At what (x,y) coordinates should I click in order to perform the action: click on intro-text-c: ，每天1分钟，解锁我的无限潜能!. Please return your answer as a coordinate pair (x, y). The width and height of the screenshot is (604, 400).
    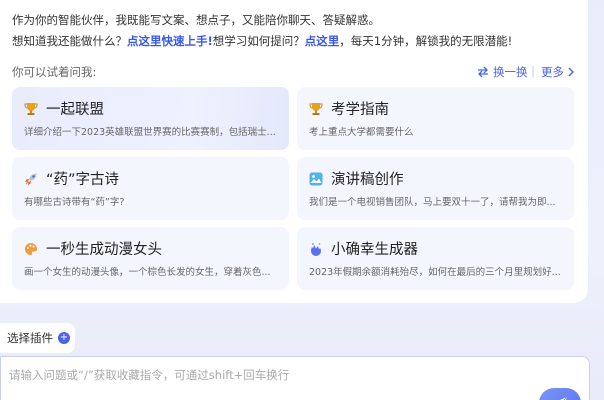
    Looking at the image, I should click on (426, 41).